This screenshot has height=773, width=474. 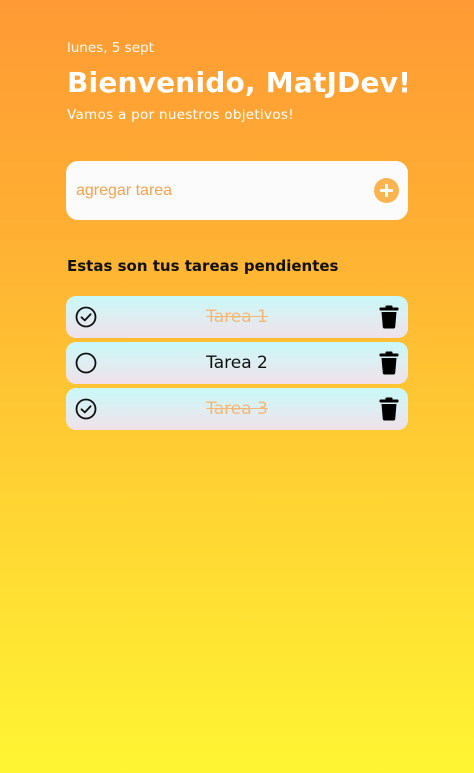 I want to click on date-label: lunes, 5 sept, so click(x=110, y=48).